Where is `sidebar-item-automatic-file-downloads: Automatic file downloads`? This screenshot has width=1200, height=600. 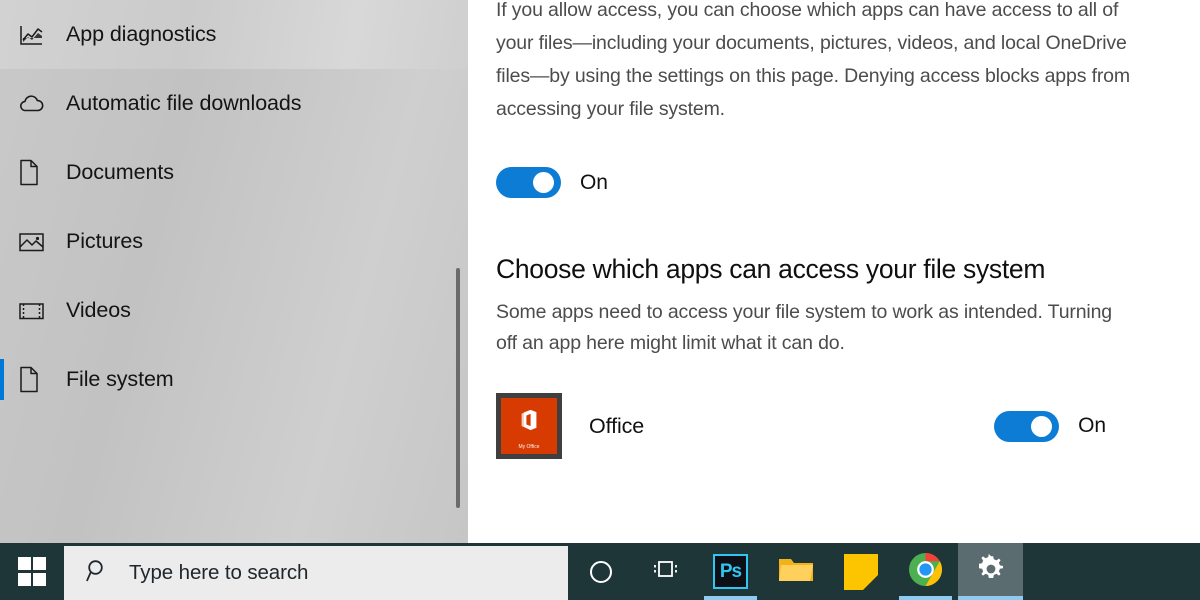 sidebar-item-automatic-file-downloads: Automatic file downloads is located at coordinates (234, 103).